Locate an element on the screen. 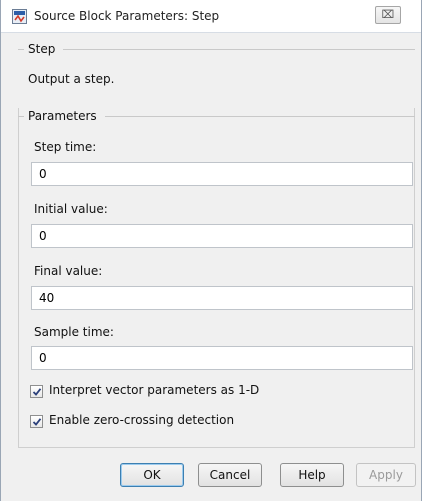  initial-value-label: Initial value: is located at coordinates (71, 209).